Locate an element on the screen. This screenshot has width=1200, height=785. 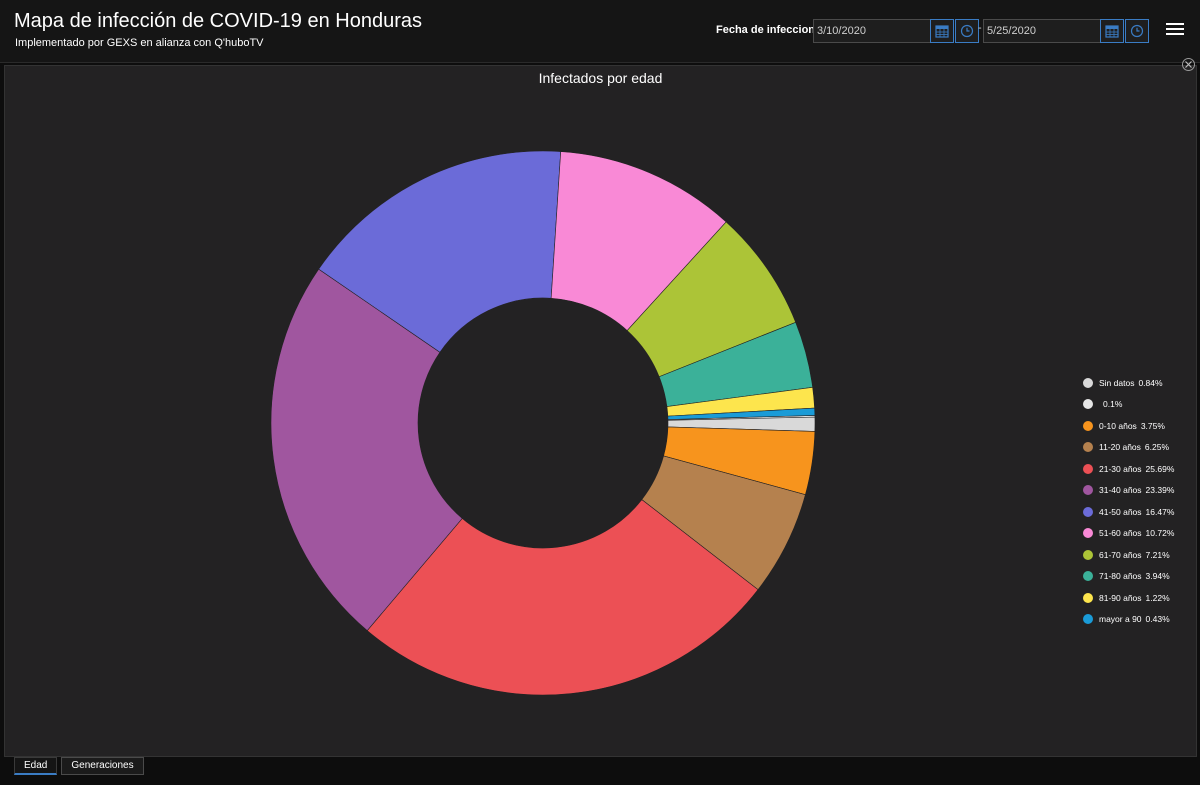
legend-percent: 1.22% is located at coordinates (1157, 597).